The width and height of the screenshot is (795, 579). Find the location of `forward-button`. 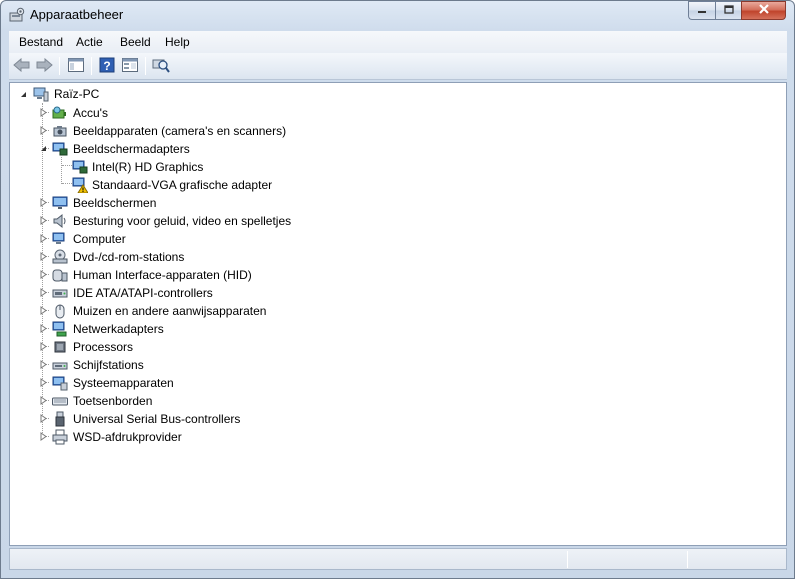

forward-button is located at coordinates (44, 66).